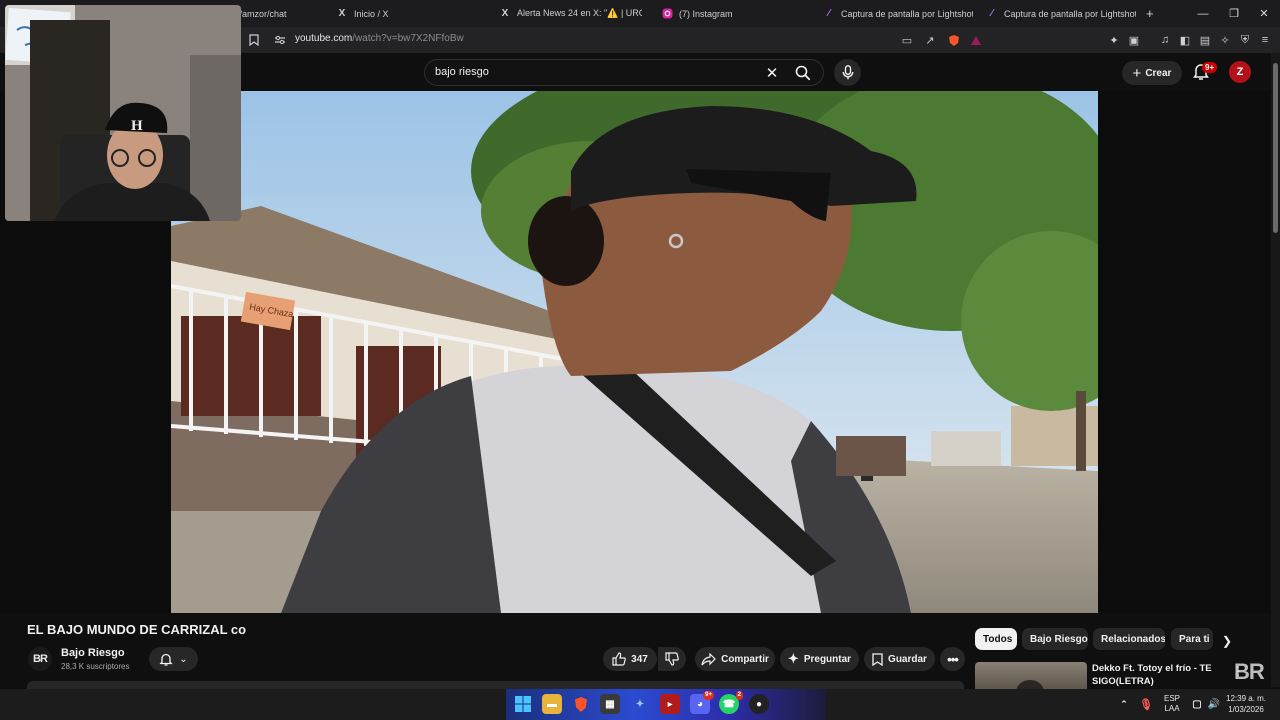 The image size is (1280, 720). Describe the element at coordinates (1055, 639) in the screenshot. I see `chip-bajo-riesgo: Bajo Riesgo` at that location.